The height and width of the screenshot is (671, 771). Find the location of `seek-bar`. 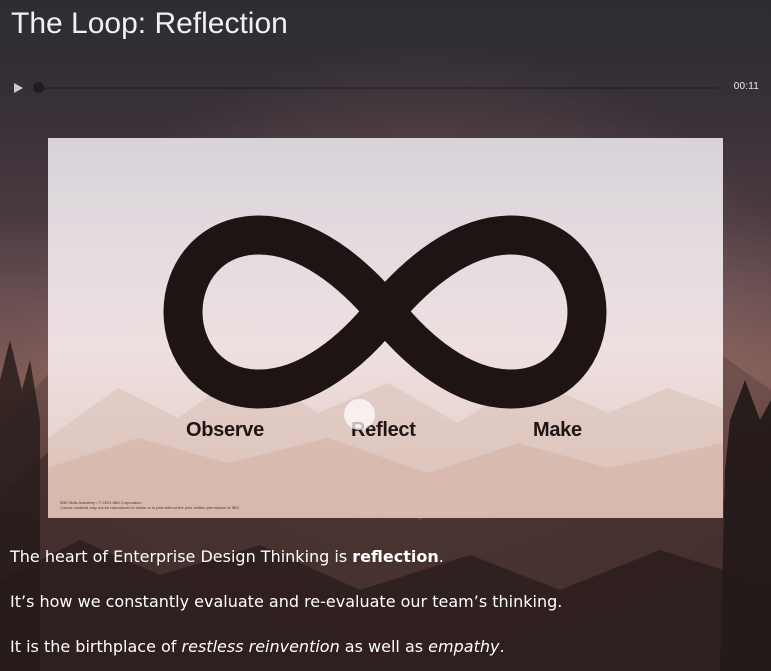

seek-bar is located at coordinates (378, 88).